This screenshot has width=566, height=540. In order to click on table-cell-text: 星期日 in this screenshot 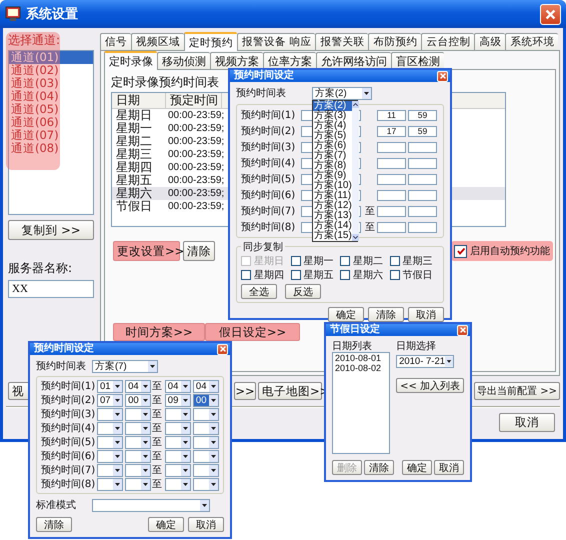, I will do `click(134, 115)`.